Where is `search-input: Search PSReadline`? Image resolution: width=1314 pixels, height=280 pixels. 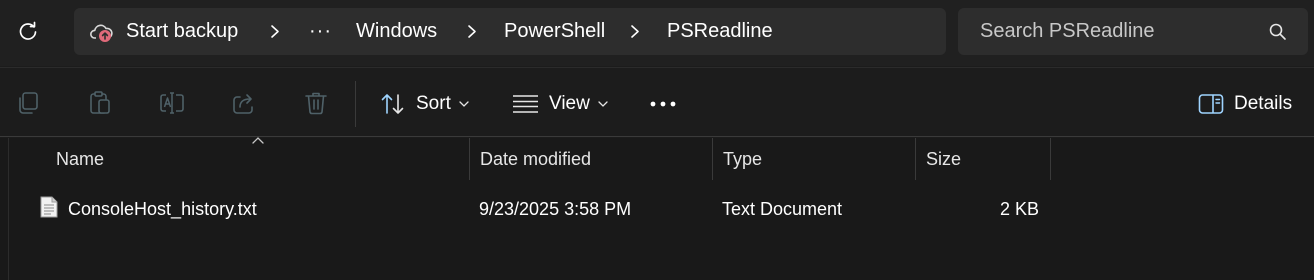
search-input: Search PSReadline is located at coordinates (1133, 31).